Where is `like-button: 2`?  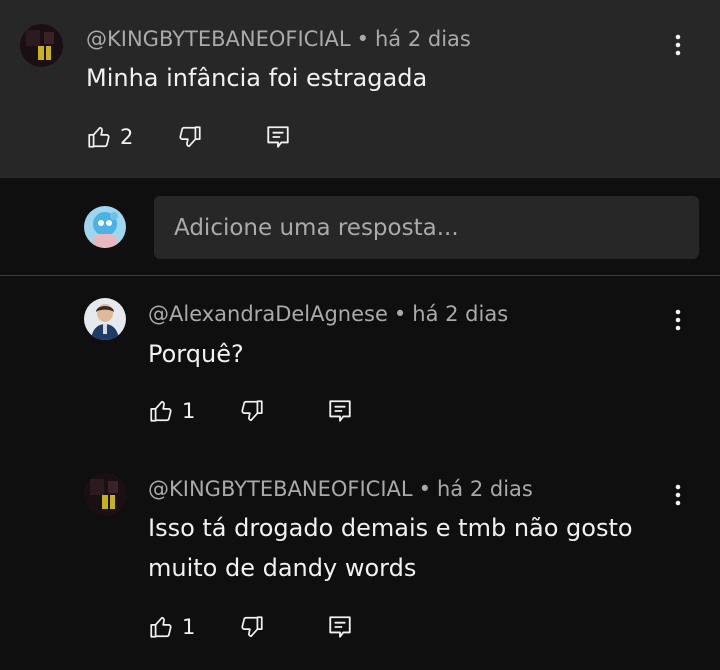
like-button: 2 is located at coordinates (109, 137).